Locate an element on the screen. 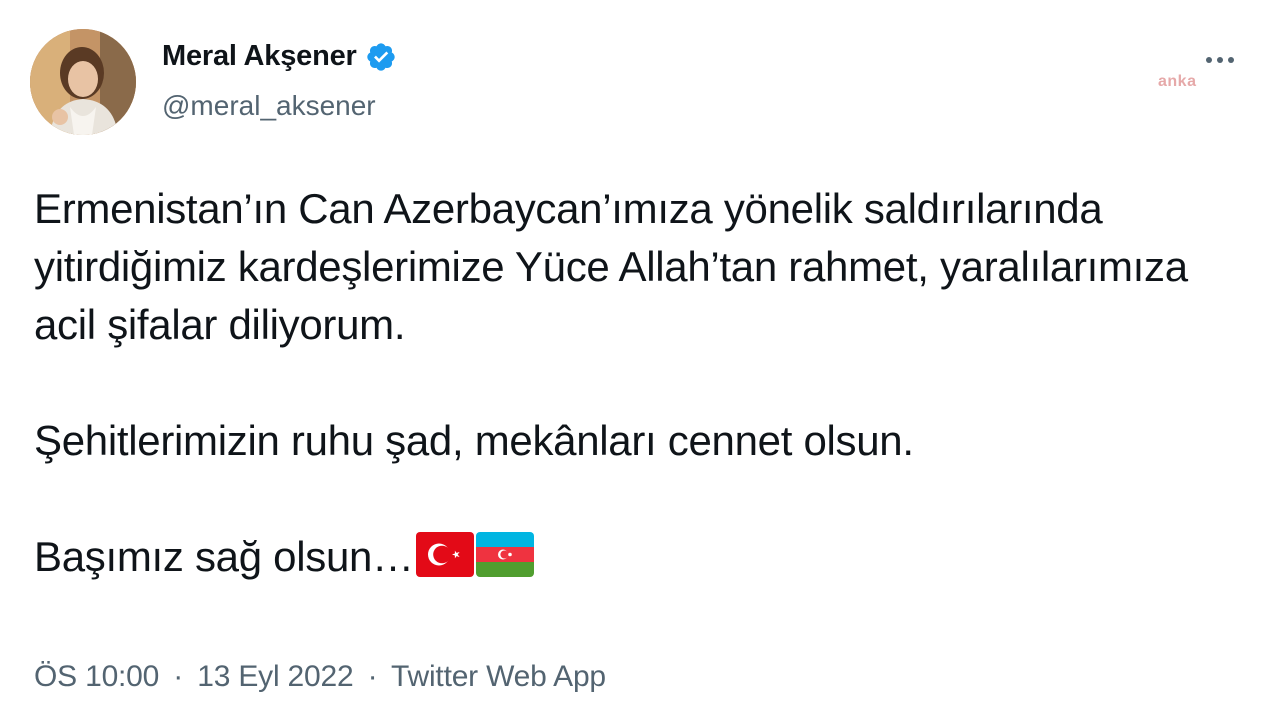  avatar is located at coordinates (83, 82).